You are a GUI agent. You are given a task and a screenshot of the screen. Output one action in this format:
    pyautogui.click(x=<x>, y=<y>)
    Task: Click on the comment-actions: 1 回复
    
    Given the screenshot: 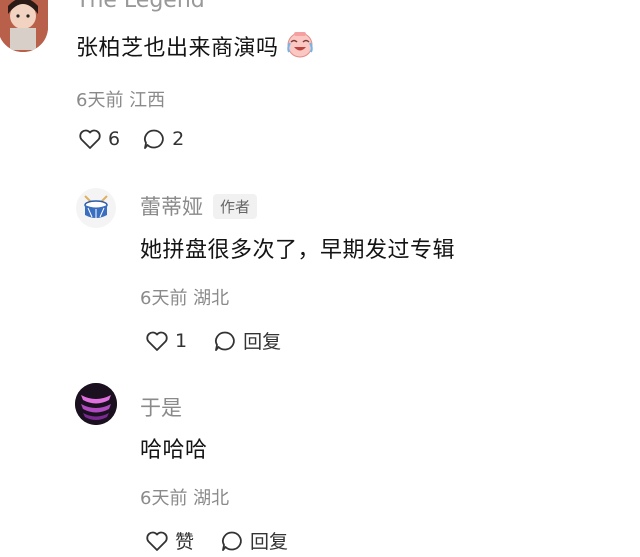 What is the action you would take?
    pyautogui.click(x=213, y=340)
    